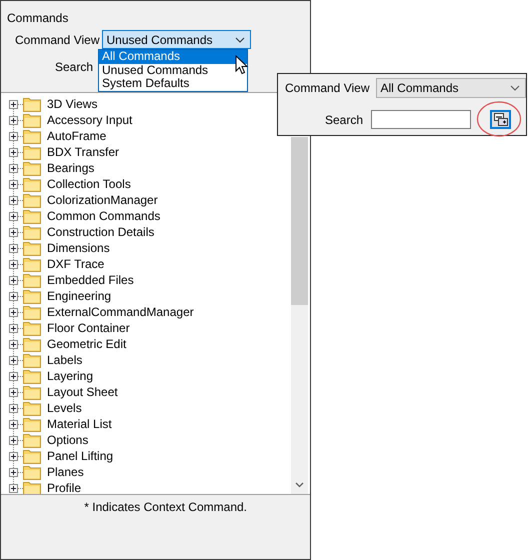  Describe the element at coordinates (173, 57) in the screenshot. I see `dropdown-option: All Commands` at that location.